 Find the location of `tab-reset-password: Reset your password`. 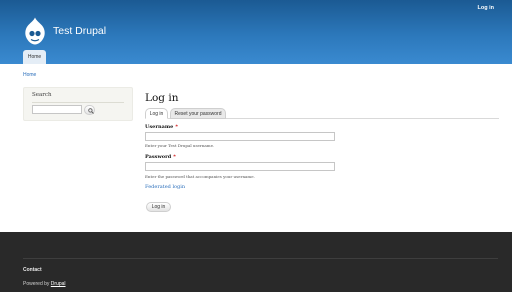

tab-reset-password: Reset your password is located at coordinates (198, 113).